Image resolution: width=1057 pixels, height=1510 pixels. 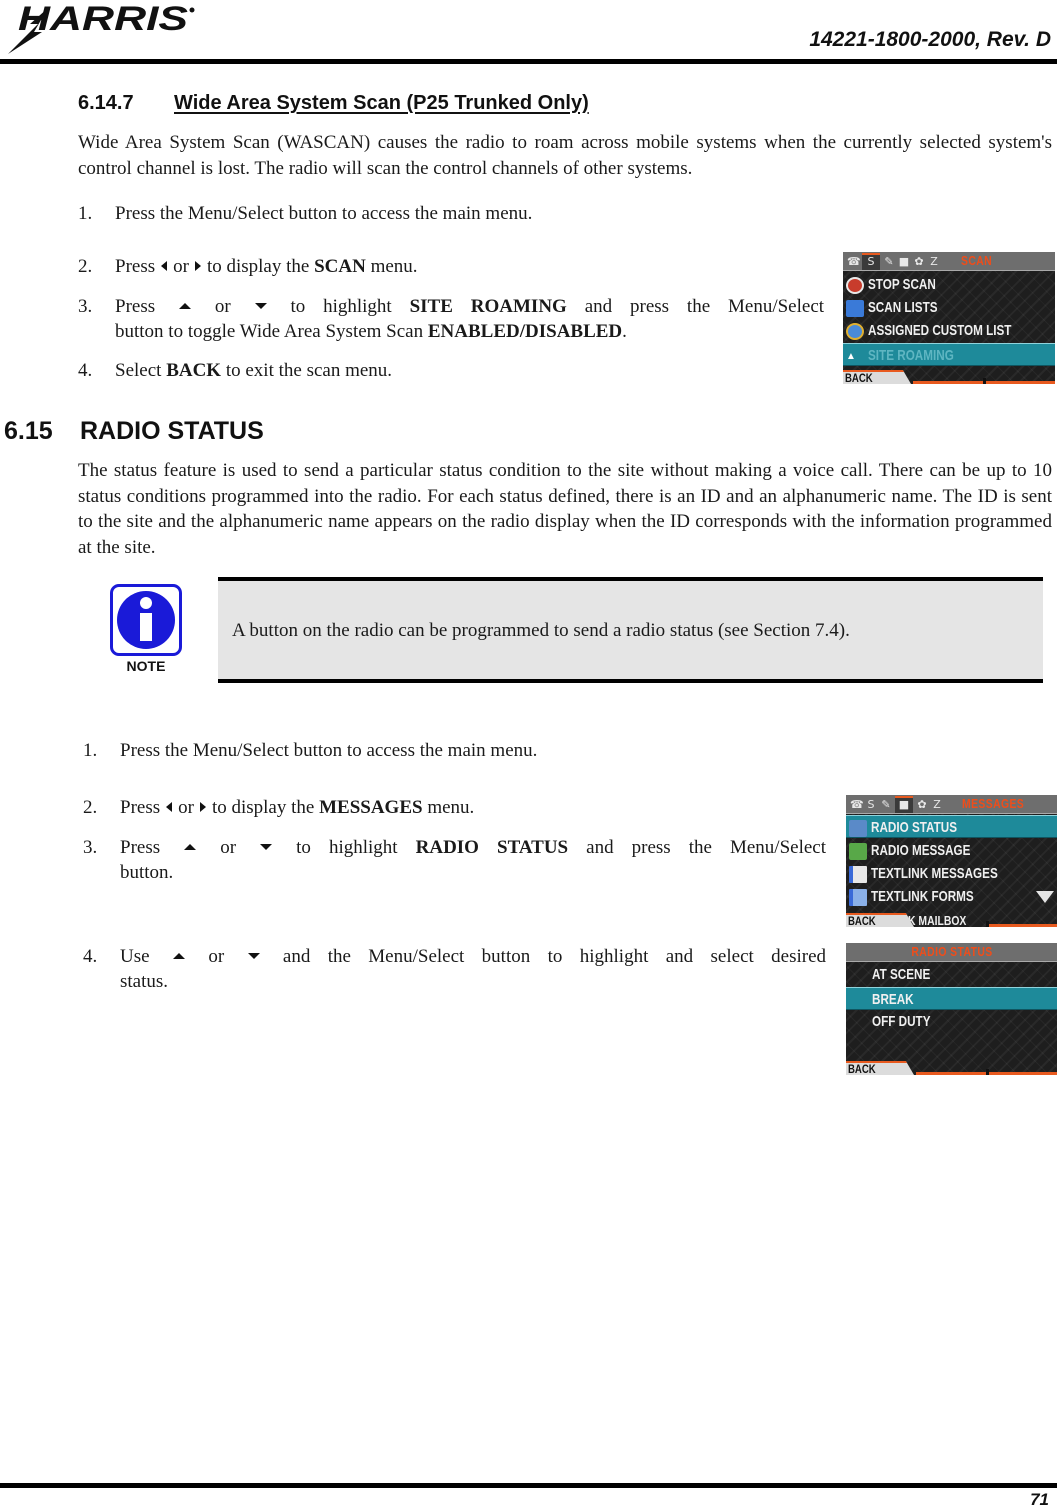 What do you see at coordinates (993, 803) in the screenshot?
I see `screen-title: MESSAGES` at bounding box center [993, 803].